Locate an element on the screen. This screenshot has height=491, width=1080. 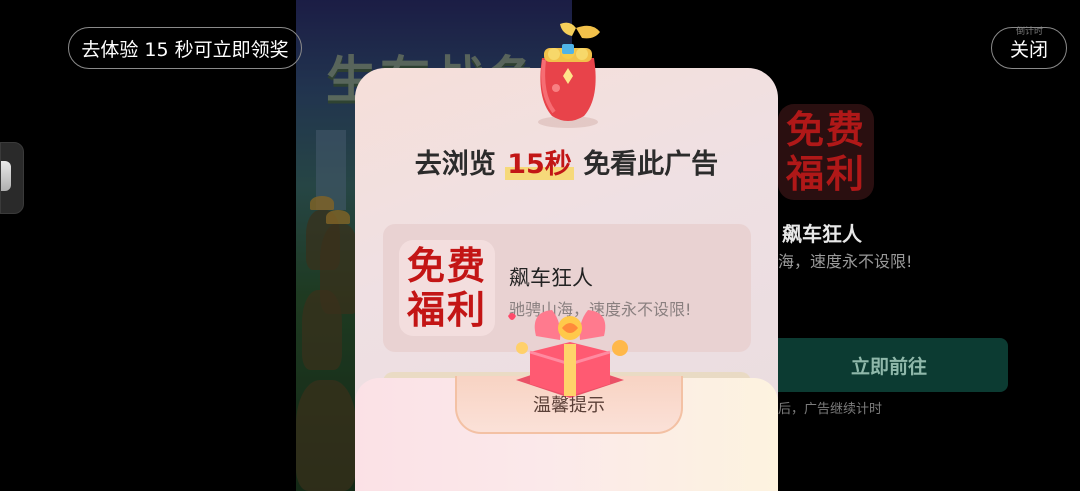
modal-app-logo: 免费 福利 is located at coordinates (447, 288).